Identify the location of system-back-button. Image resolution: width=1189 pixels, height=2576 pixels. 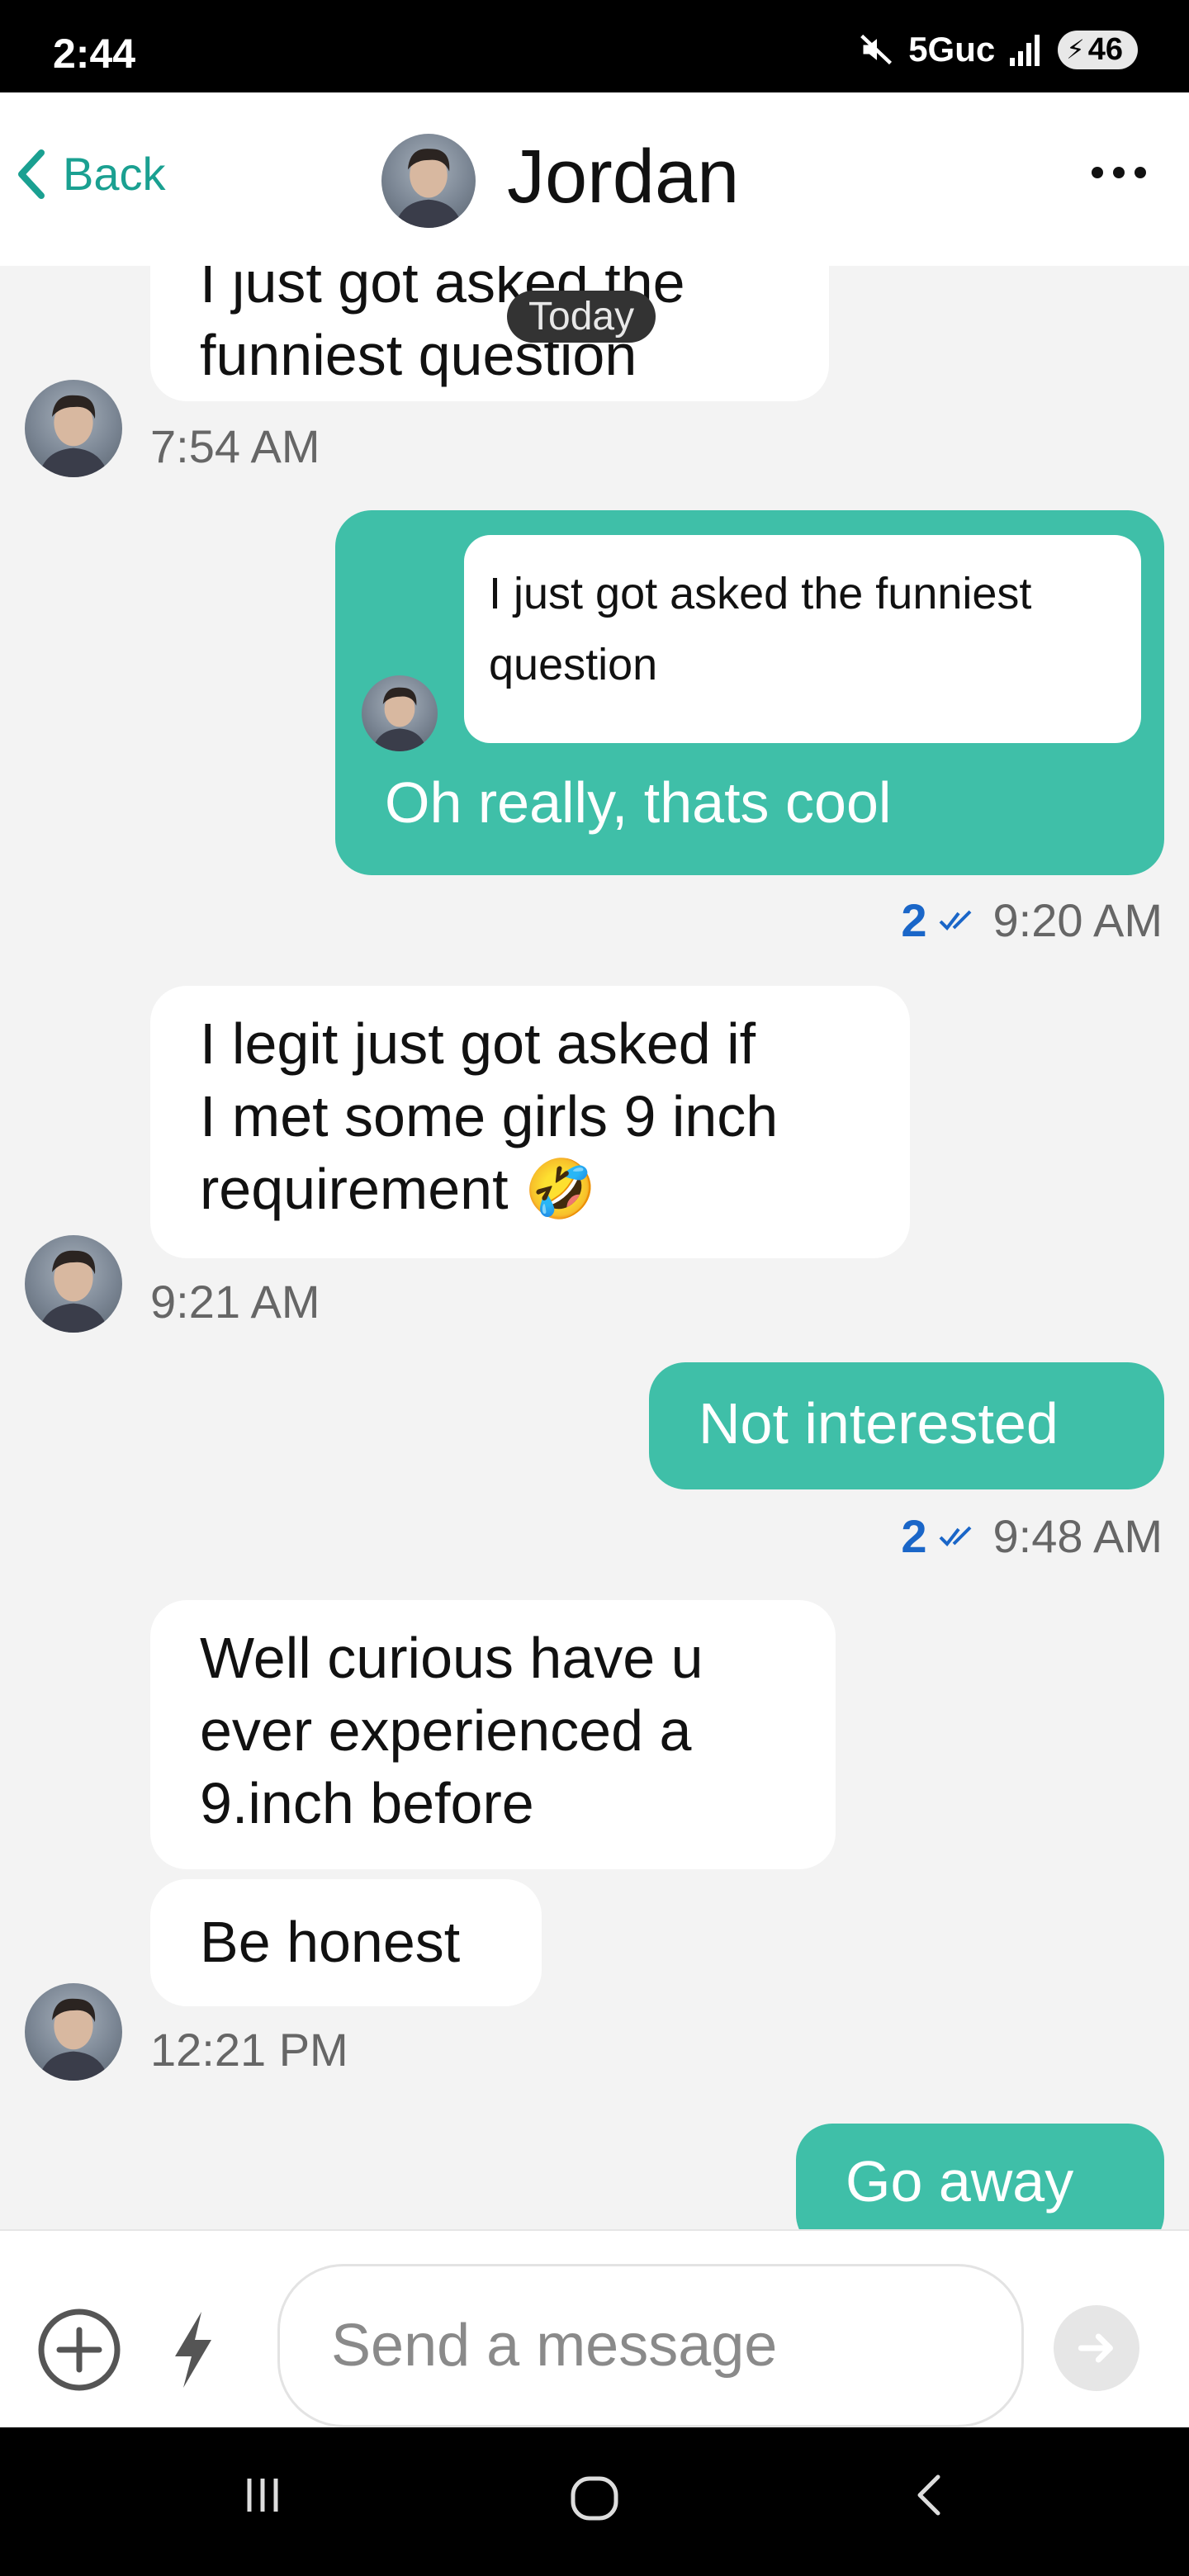
(931, 2497).